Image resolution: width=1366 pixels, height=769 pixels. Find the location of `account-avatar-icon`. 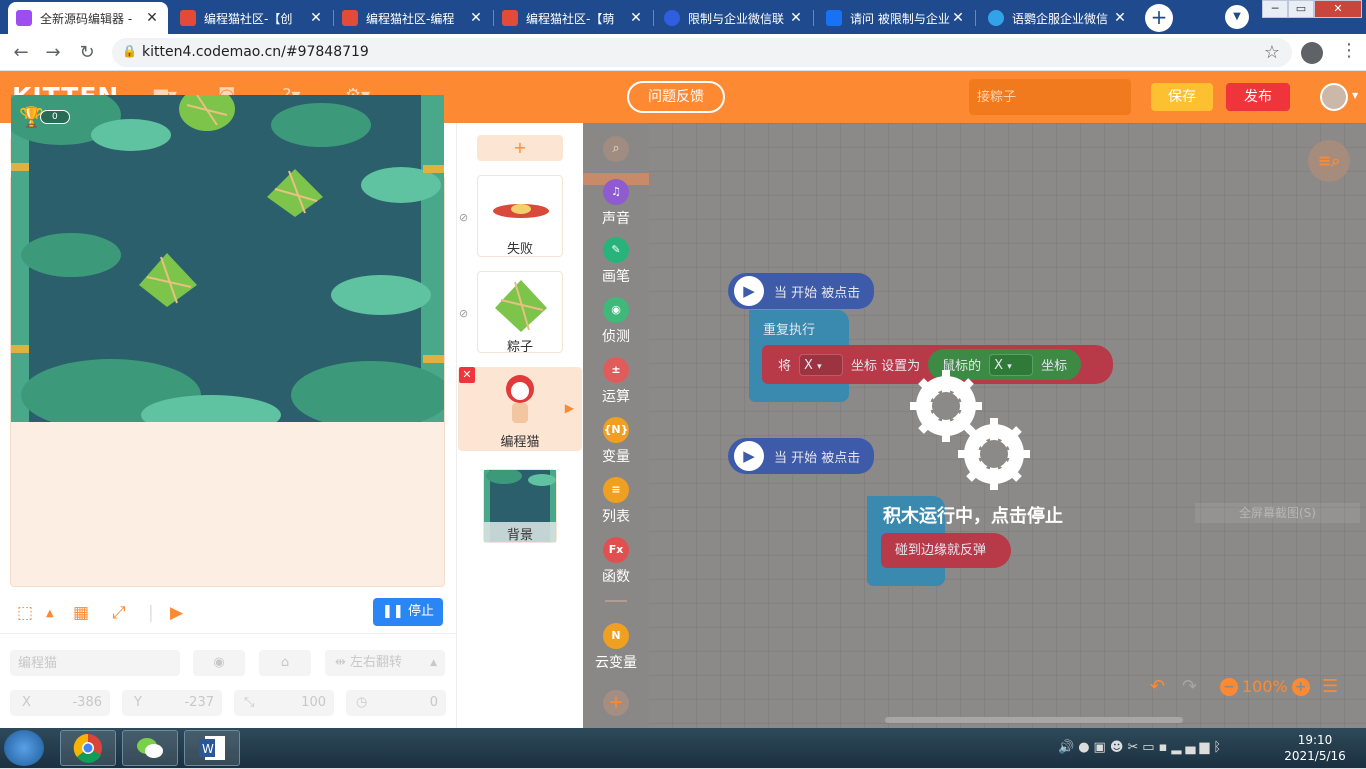

account-avatar-icon is located at coordinates (1312, 53).